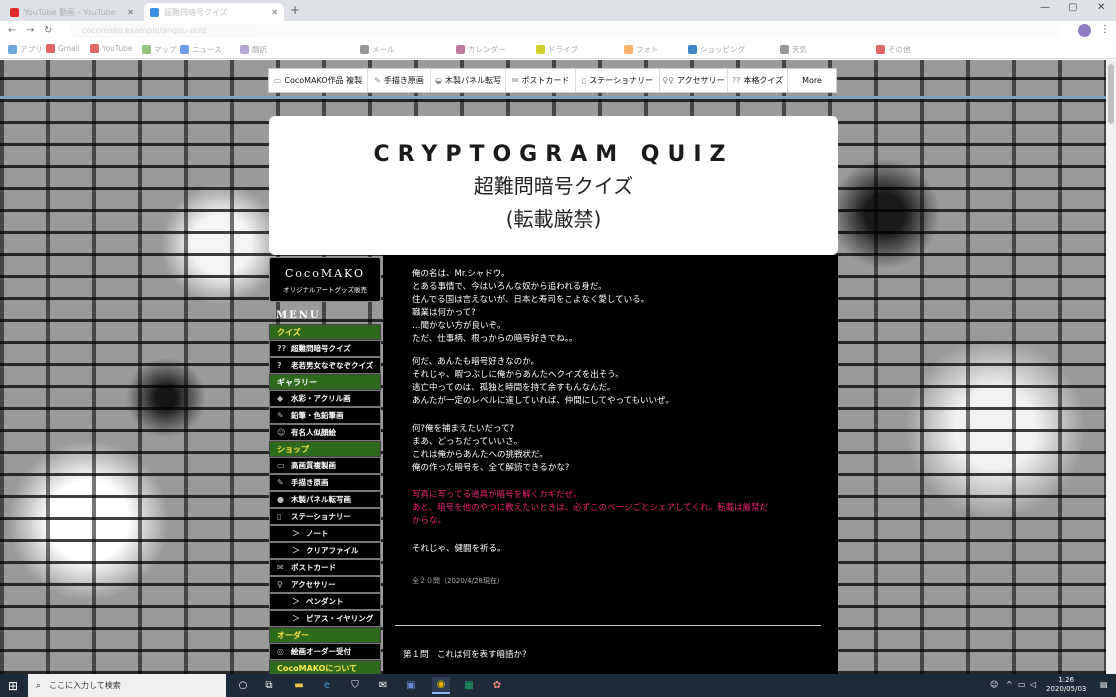 The image size is (1116, 697). What do you see at coordinates (325, 567) in the screenshot?
I see `sidebar-item-postcard: ✉ ポストカード` at bounding box center [325, 567].